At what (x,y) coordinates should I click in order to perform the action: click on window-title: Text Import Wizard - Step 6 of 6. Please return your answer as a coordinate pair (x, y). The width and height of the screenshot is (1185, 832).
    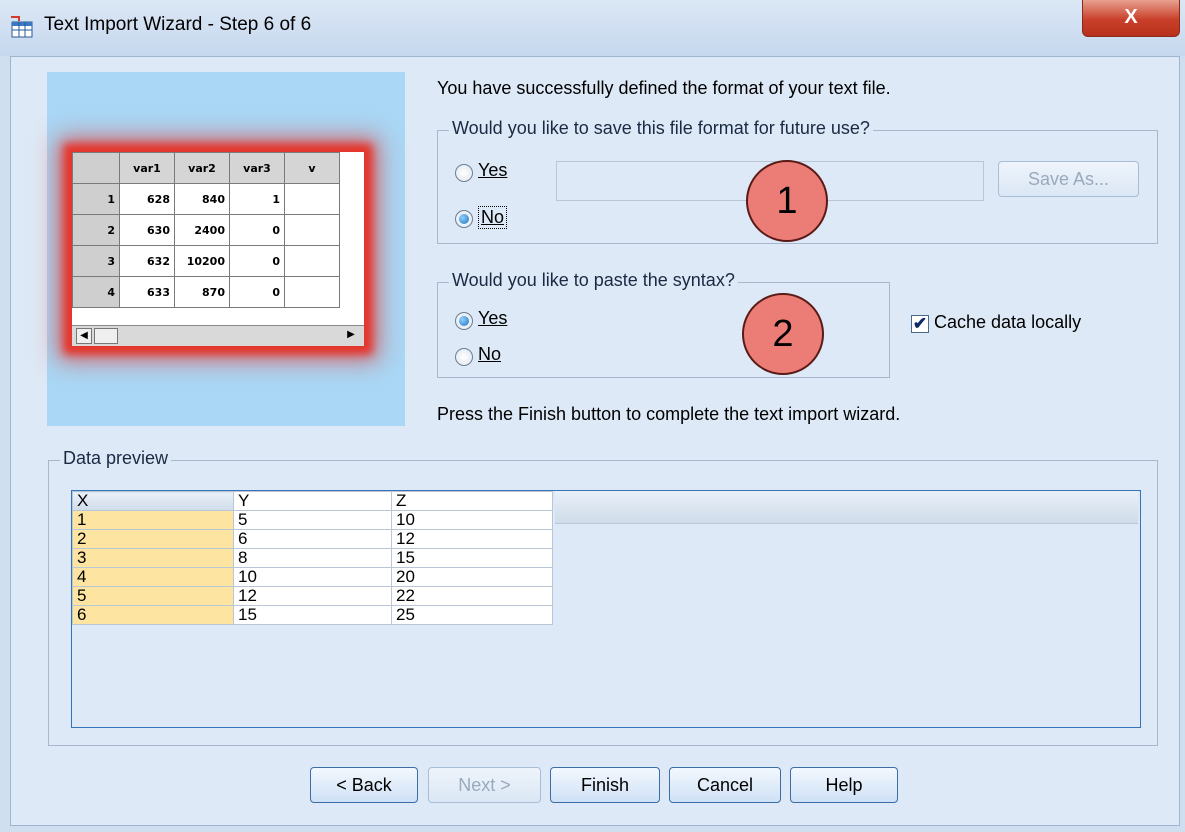
    Looking at the image, I should click on (178, 24).